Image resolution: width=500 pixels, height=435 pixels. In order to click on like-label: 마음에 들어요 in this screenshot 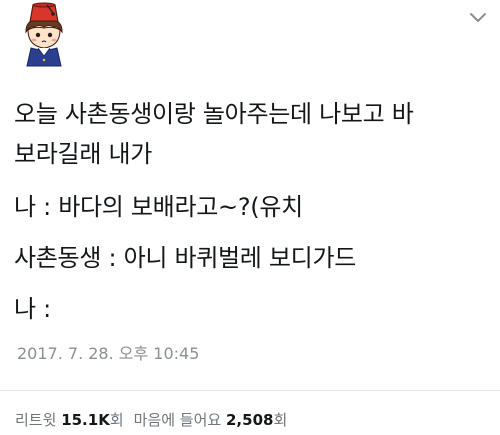, I will do `click(177, 420)`.